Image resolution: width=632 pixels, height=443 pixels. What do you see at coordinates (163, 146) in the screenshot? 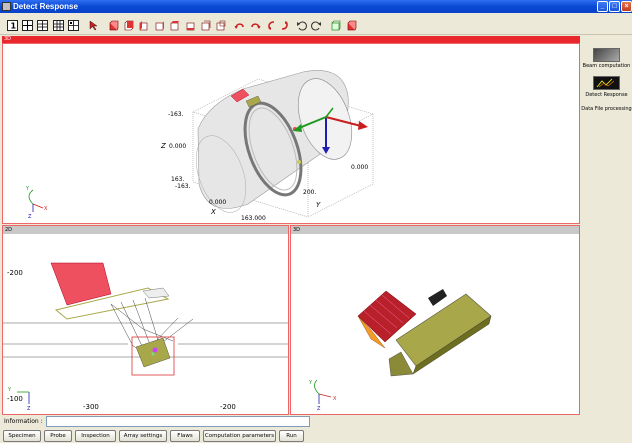
I see `z-axis-title: Z` at bounding box center [163, 146].